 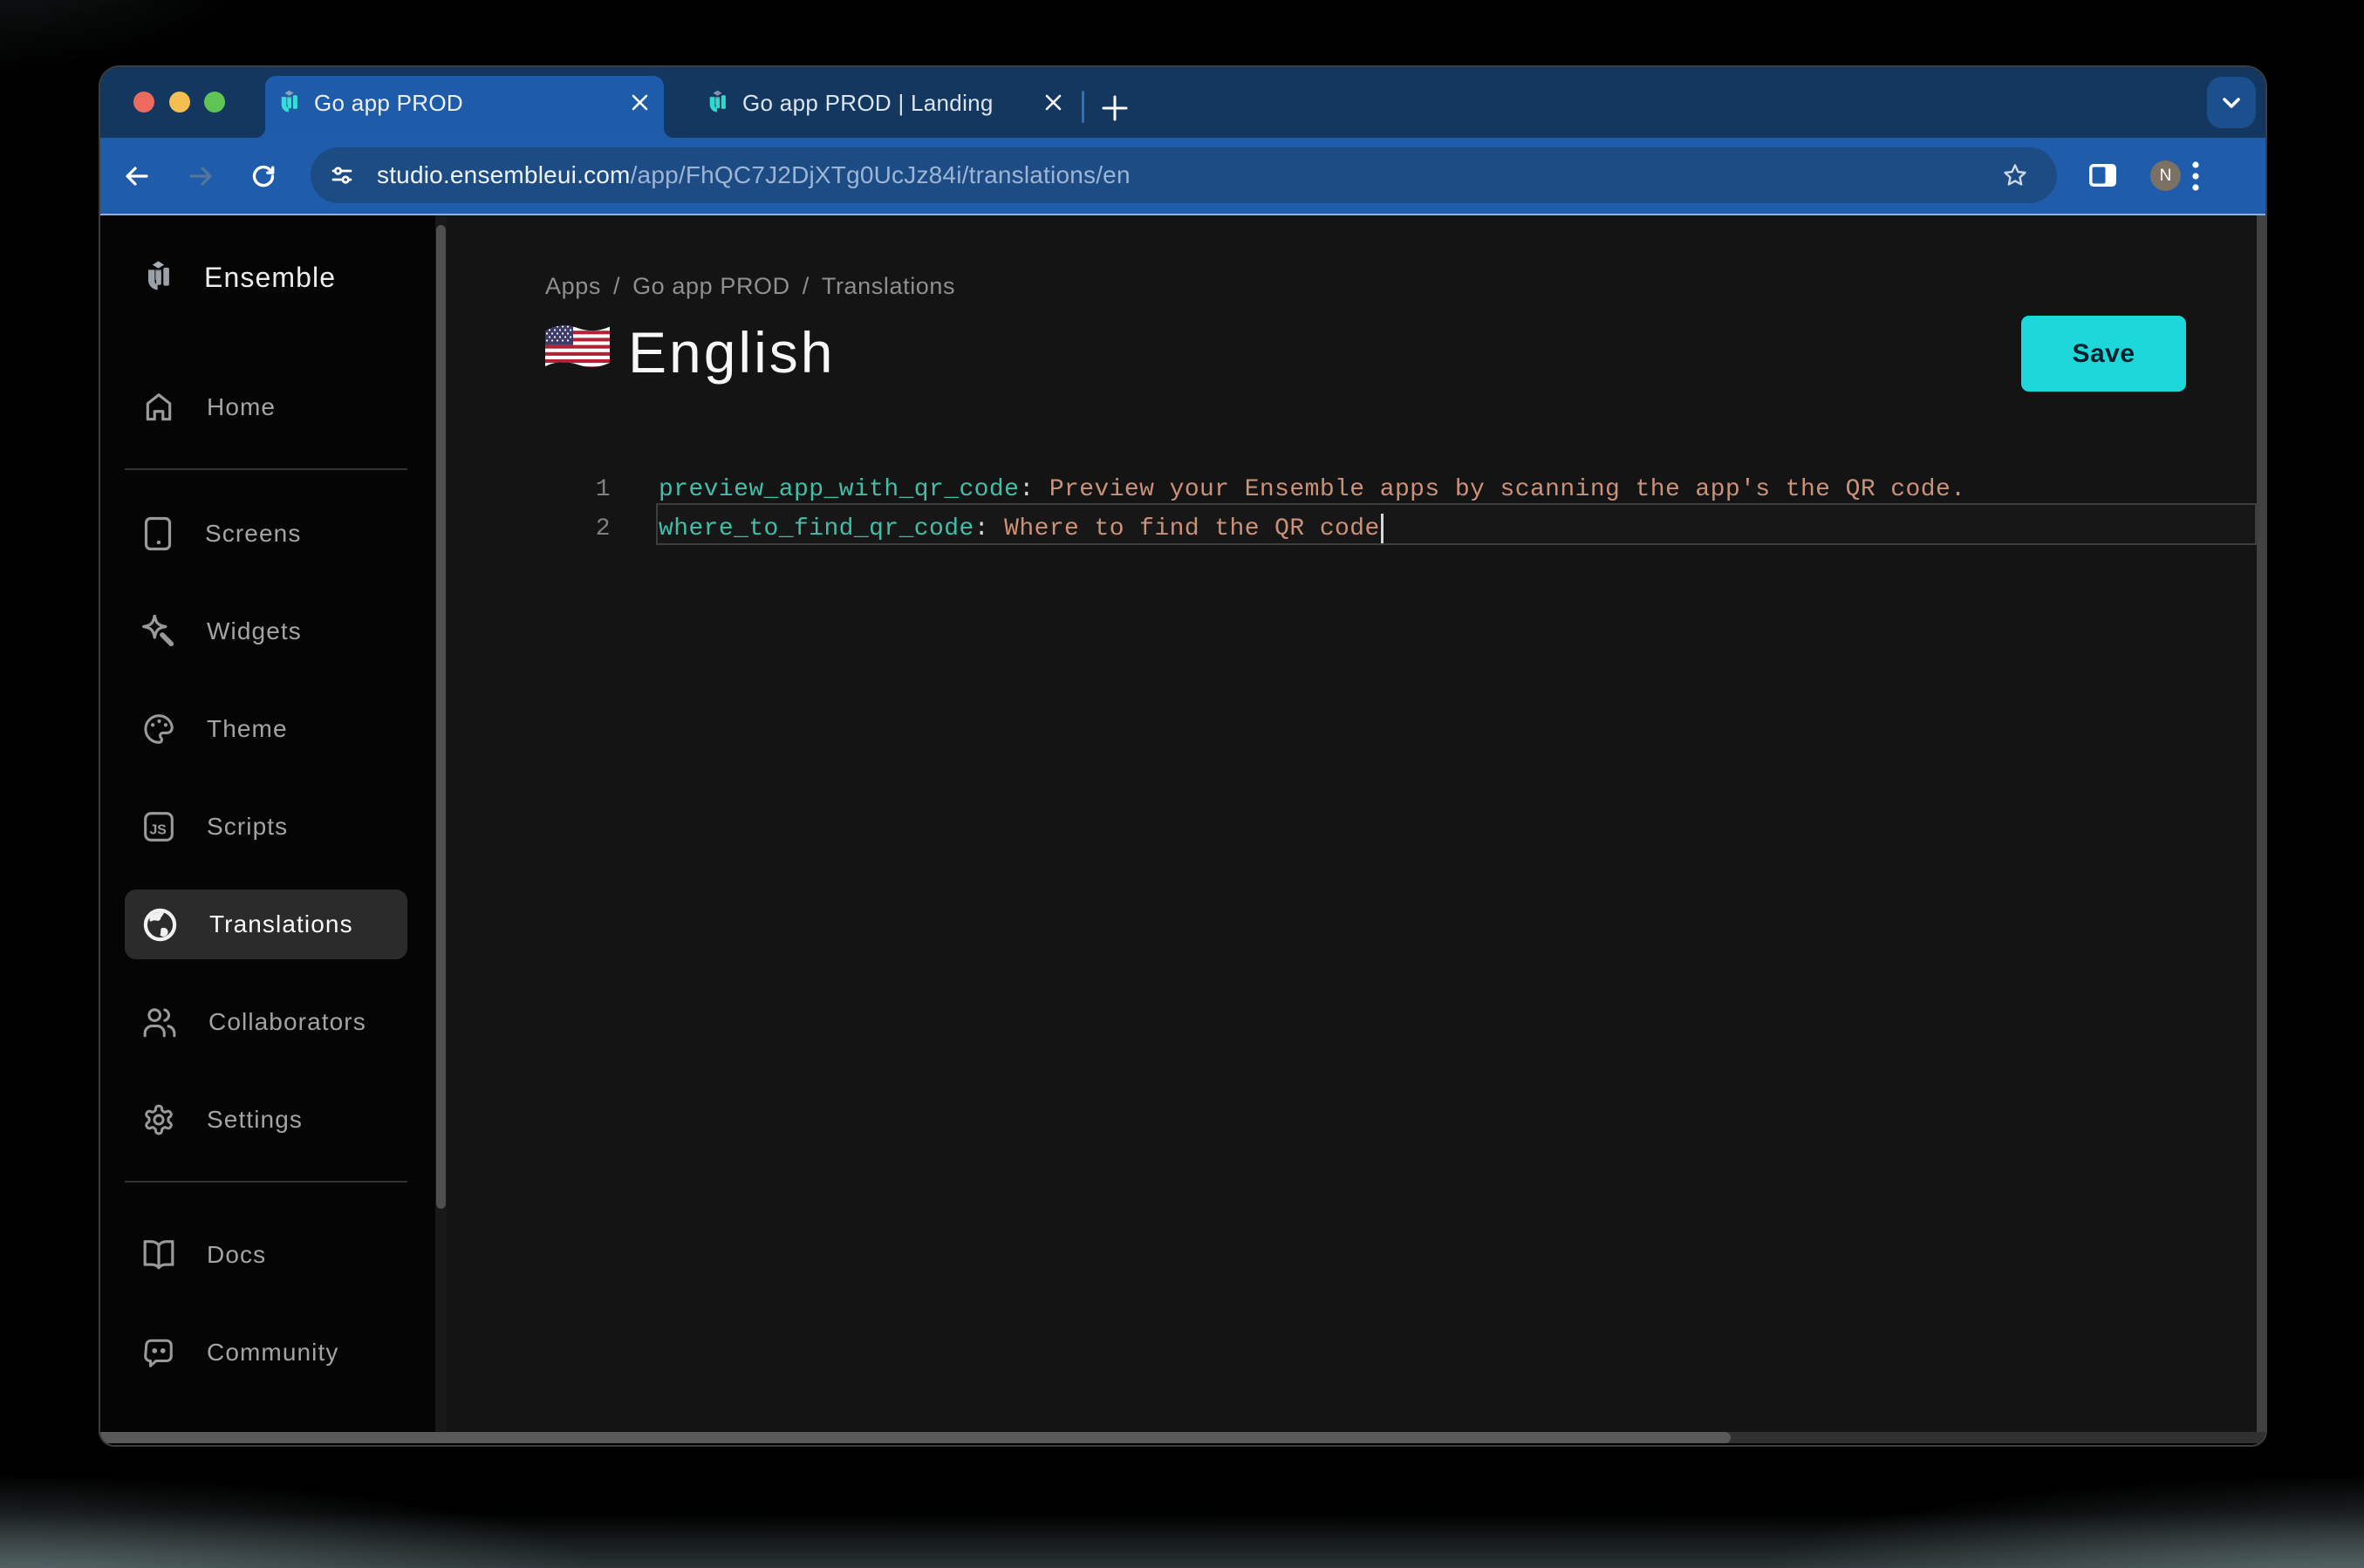 What do you see at coordinates (157, 829) in the screenshot?
I see `svg-text: JS` at bounding box center [157, 829].